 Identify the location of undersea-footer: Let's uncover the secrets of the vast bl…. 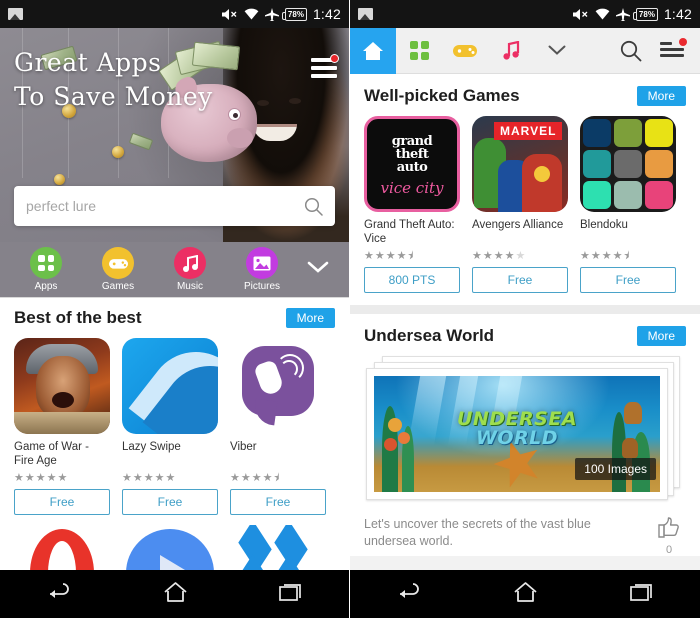
(525, 531).